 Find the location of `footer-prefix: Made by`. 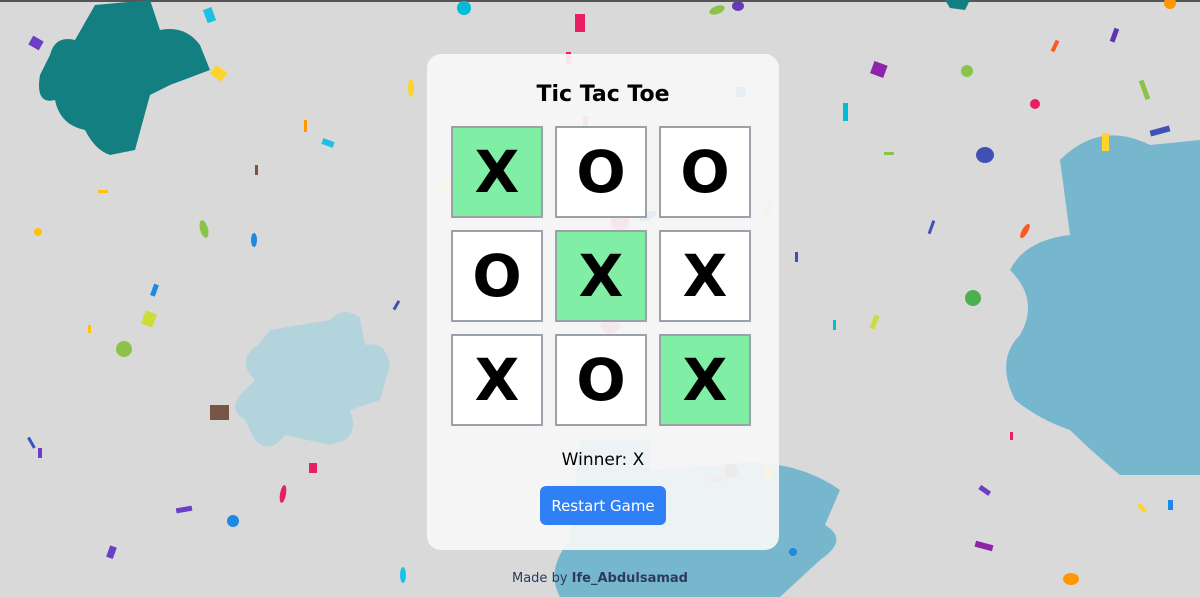

footer-prefix: Made by is located at coordinates (540, 578).